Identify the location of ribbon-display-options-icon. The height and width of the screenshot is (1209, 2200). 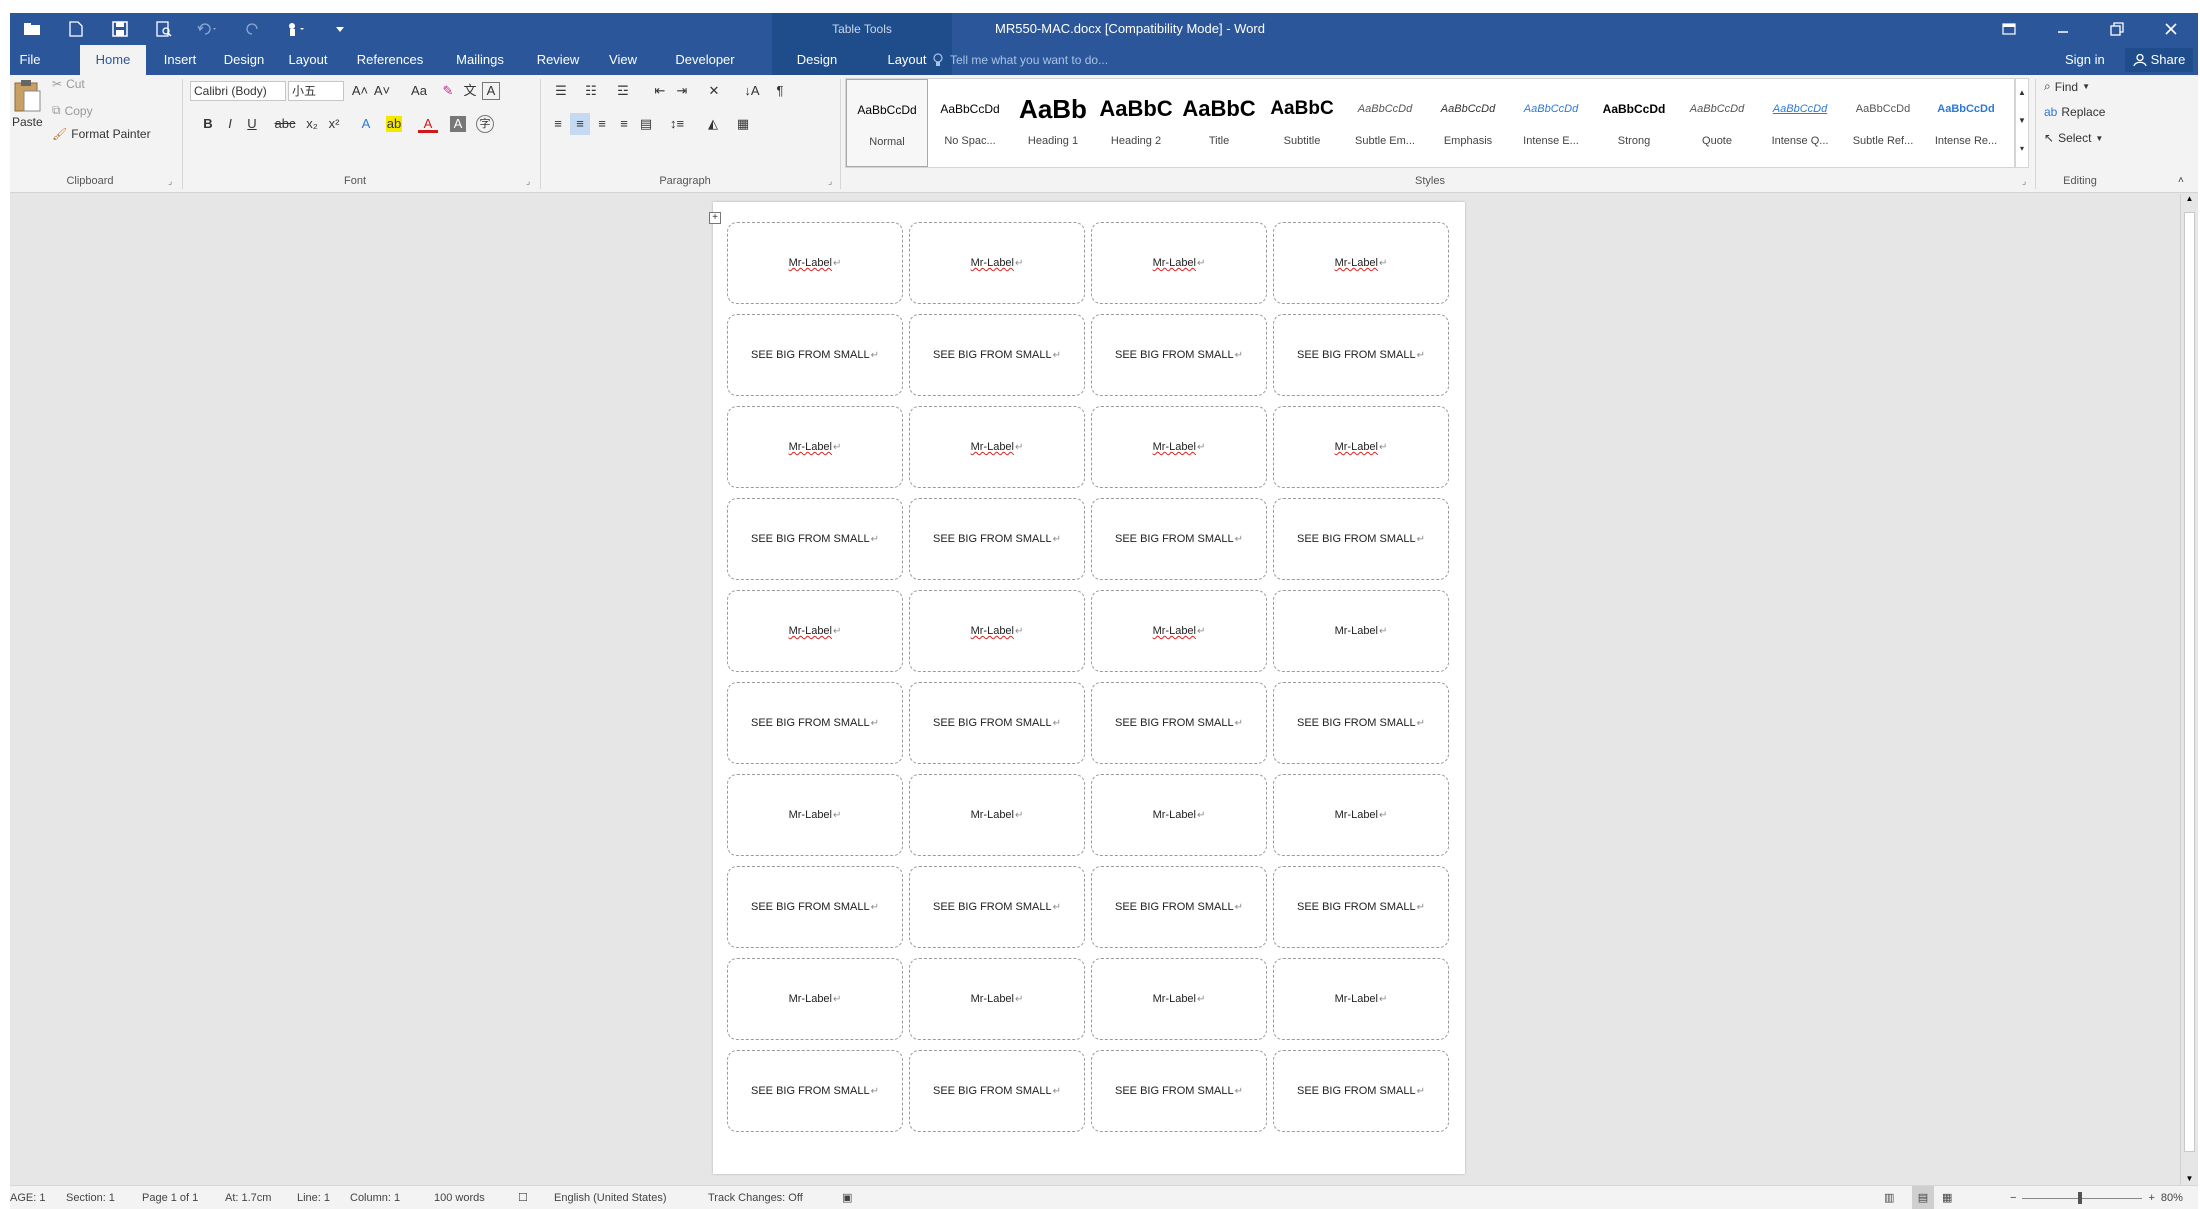
(2009, 29).